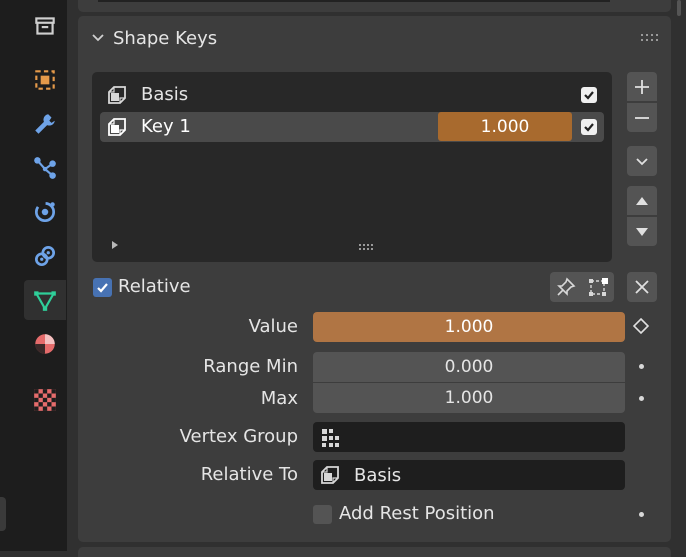 This screenshot has width=686, height=557. I want to click on scrollbar, so click(679, 8).